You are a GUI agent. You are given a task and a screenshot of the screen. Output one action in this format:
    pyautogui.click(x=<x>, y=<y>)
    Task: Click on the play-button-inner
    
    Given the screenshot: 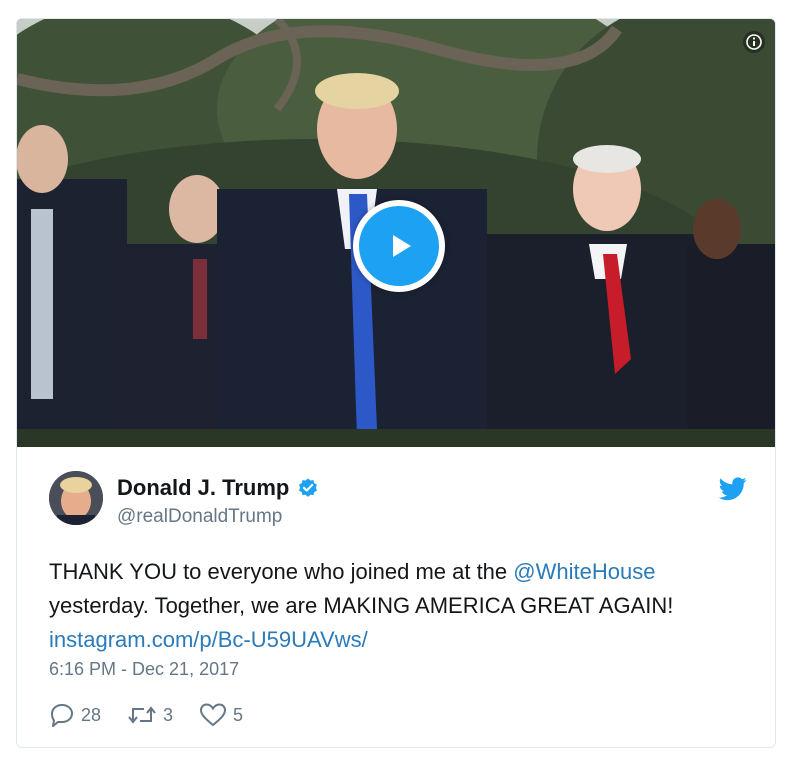 What is the action you would take?
    pyautogui.click(x=399, y=246)
    